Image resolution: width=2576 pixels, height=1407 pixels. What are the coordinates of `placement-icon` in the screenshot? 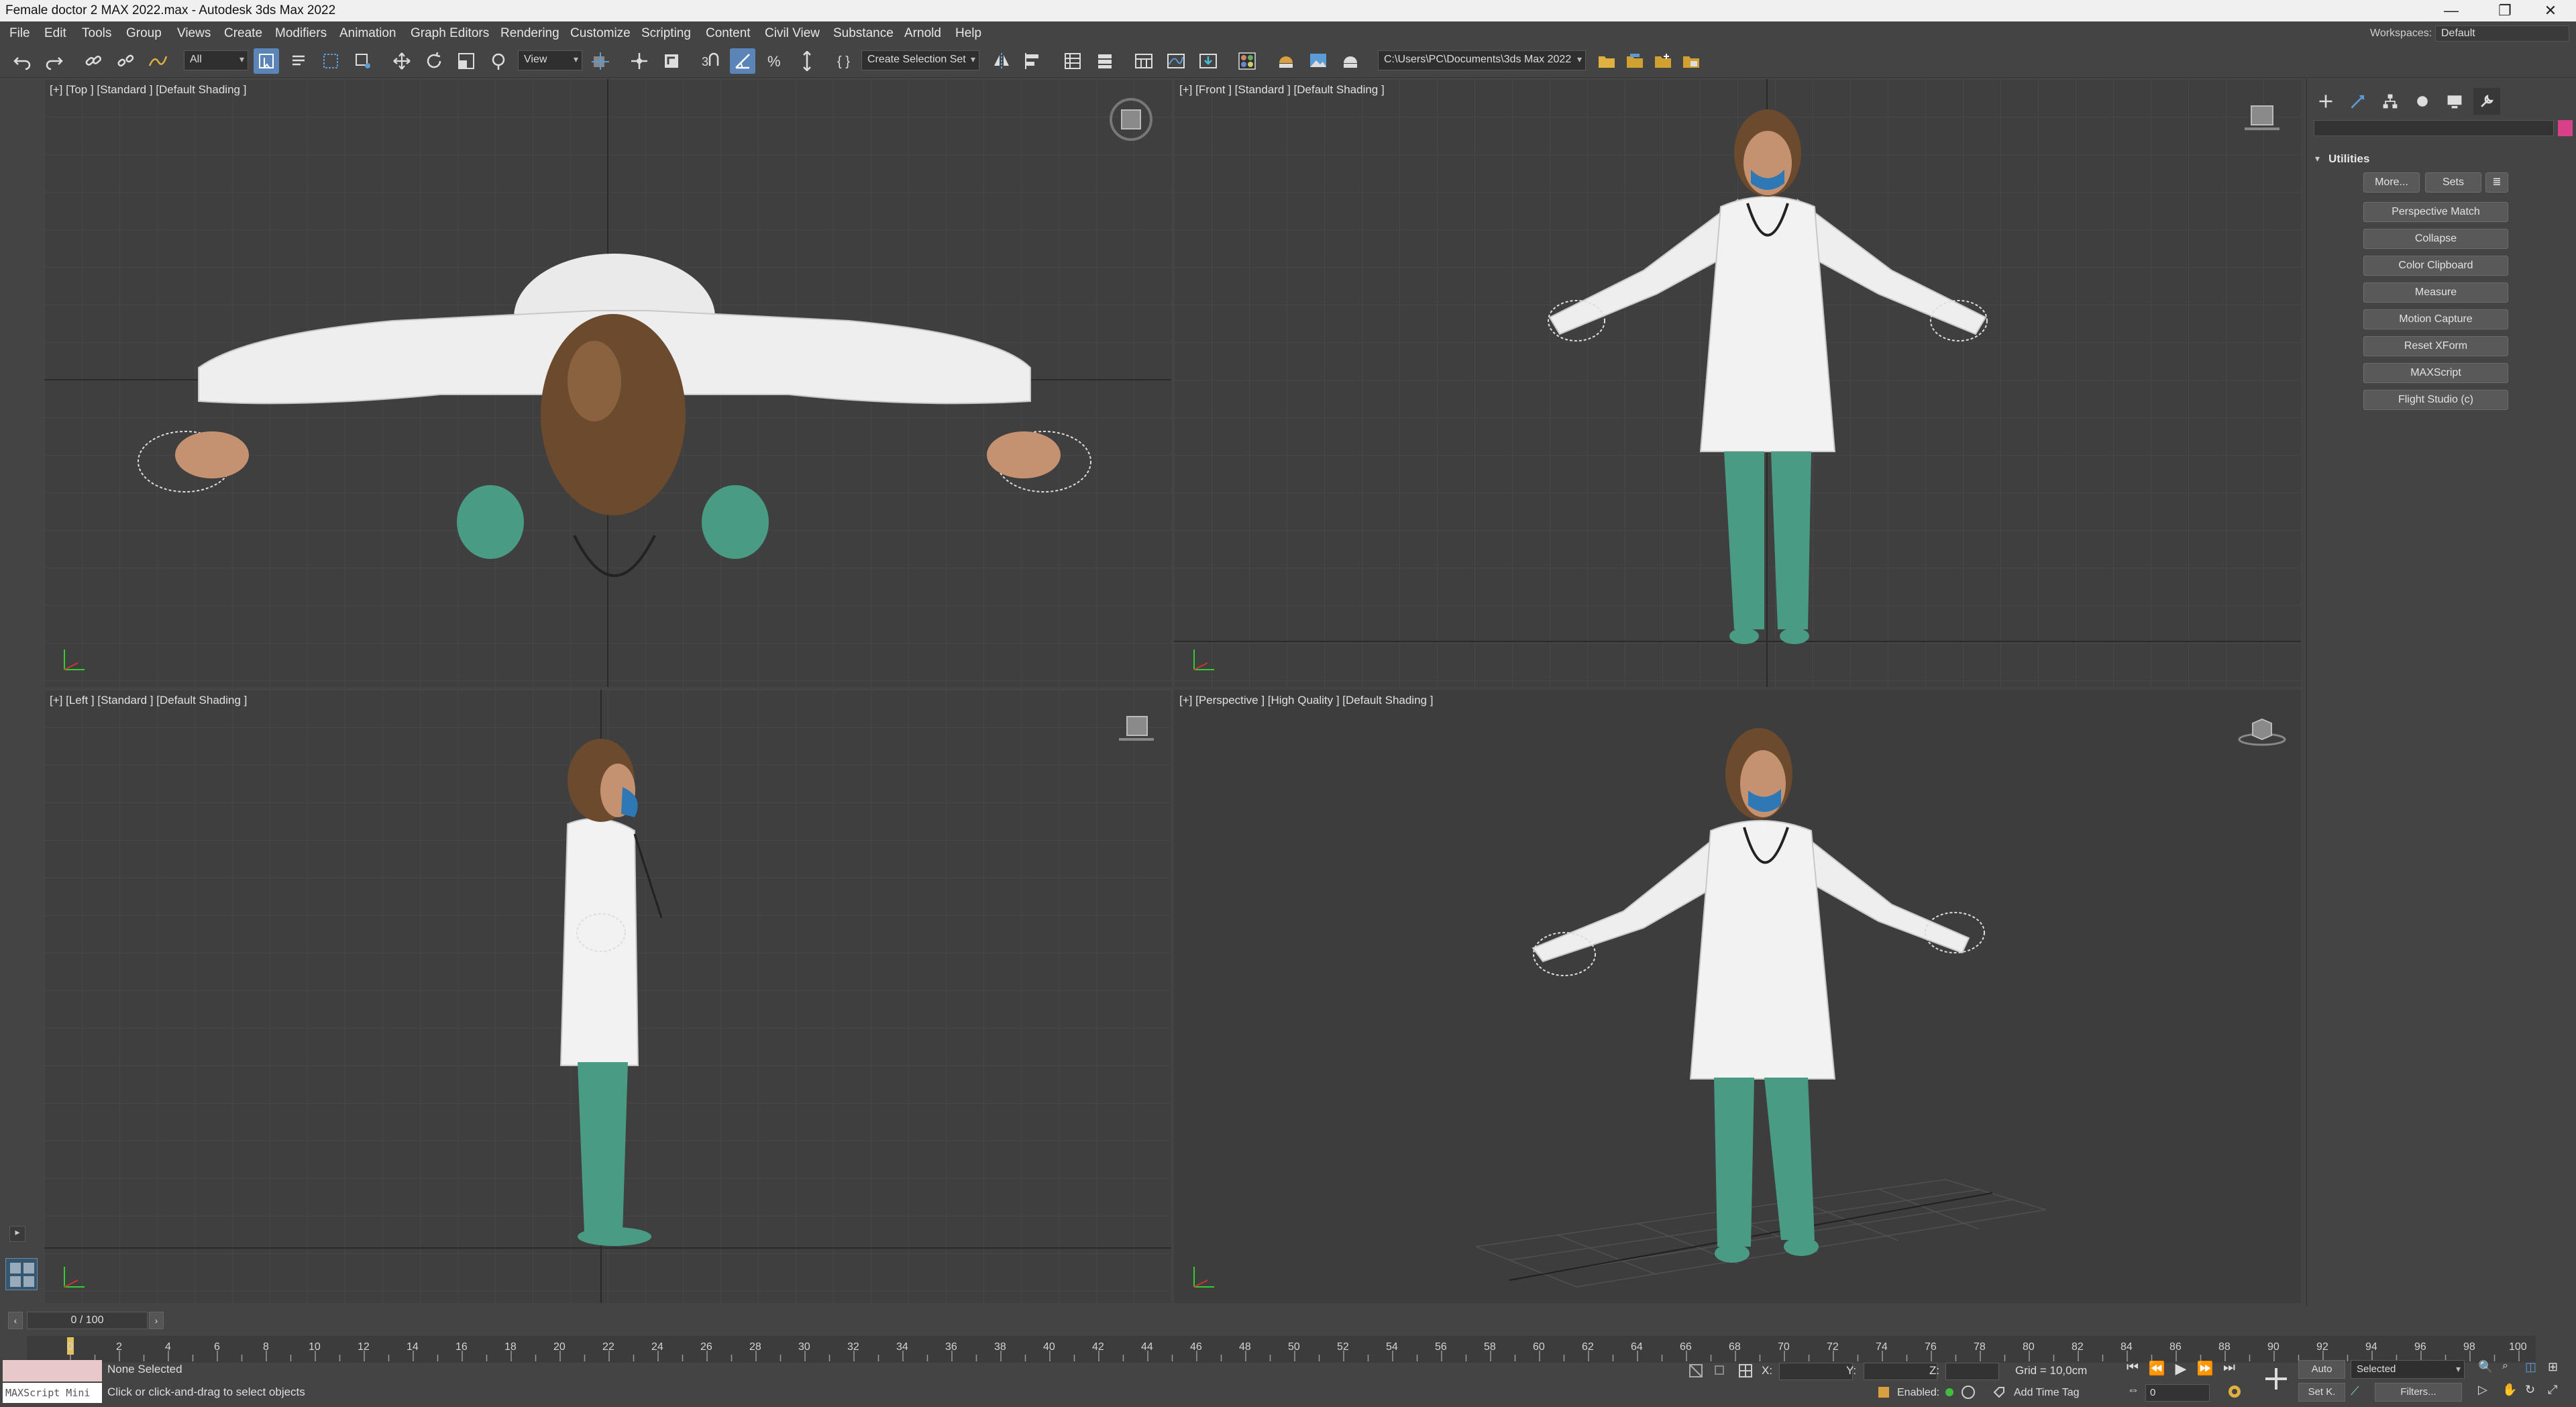 It's located at (498, 61).